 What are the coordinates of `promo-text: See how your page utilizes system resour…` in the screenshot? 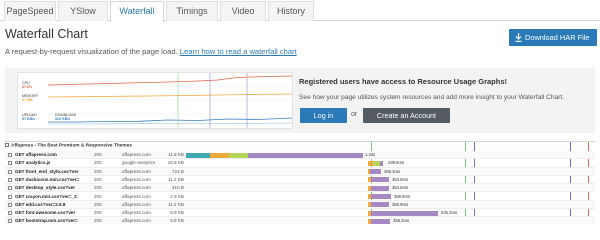 It's located at (432, 97).